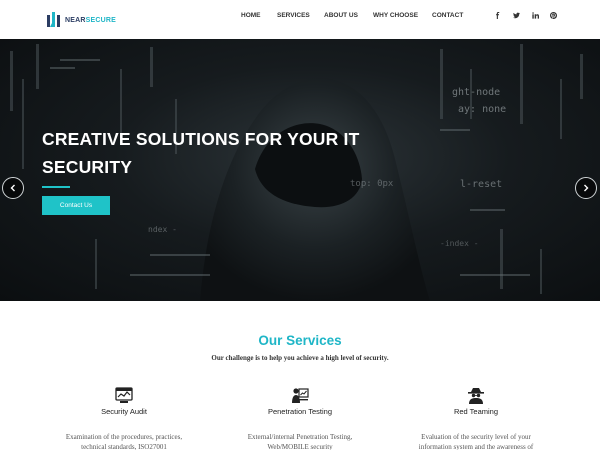 The height and width of the screenshot is (450, 600). What do you see at coordinates (476, 411) in the screenshot?
I see `service-name: Red Teaming` at bounding box center [476, 411].